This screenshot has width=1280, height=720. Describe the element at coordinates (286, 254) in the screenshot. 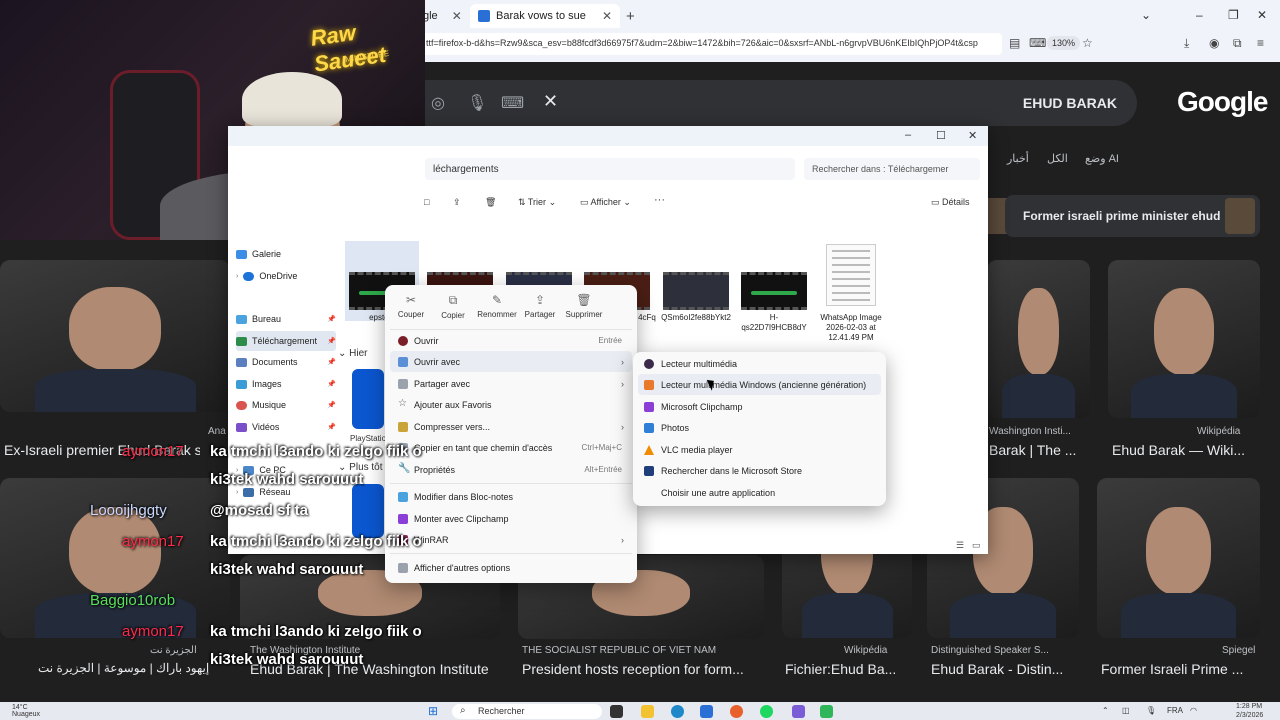

I see `sidebar-item-gallery: Galerie` at that location.